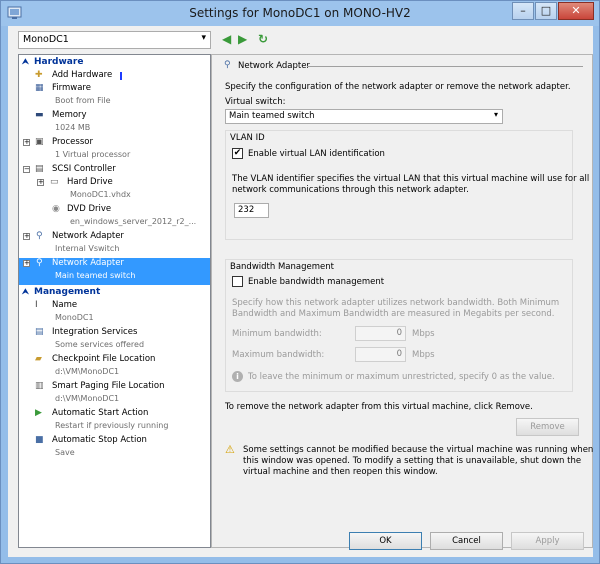  What do you see at coordinates (39, 386) in the screenshot?
I see `paging-file-icon: ▥` at bounding box center [39, 386].